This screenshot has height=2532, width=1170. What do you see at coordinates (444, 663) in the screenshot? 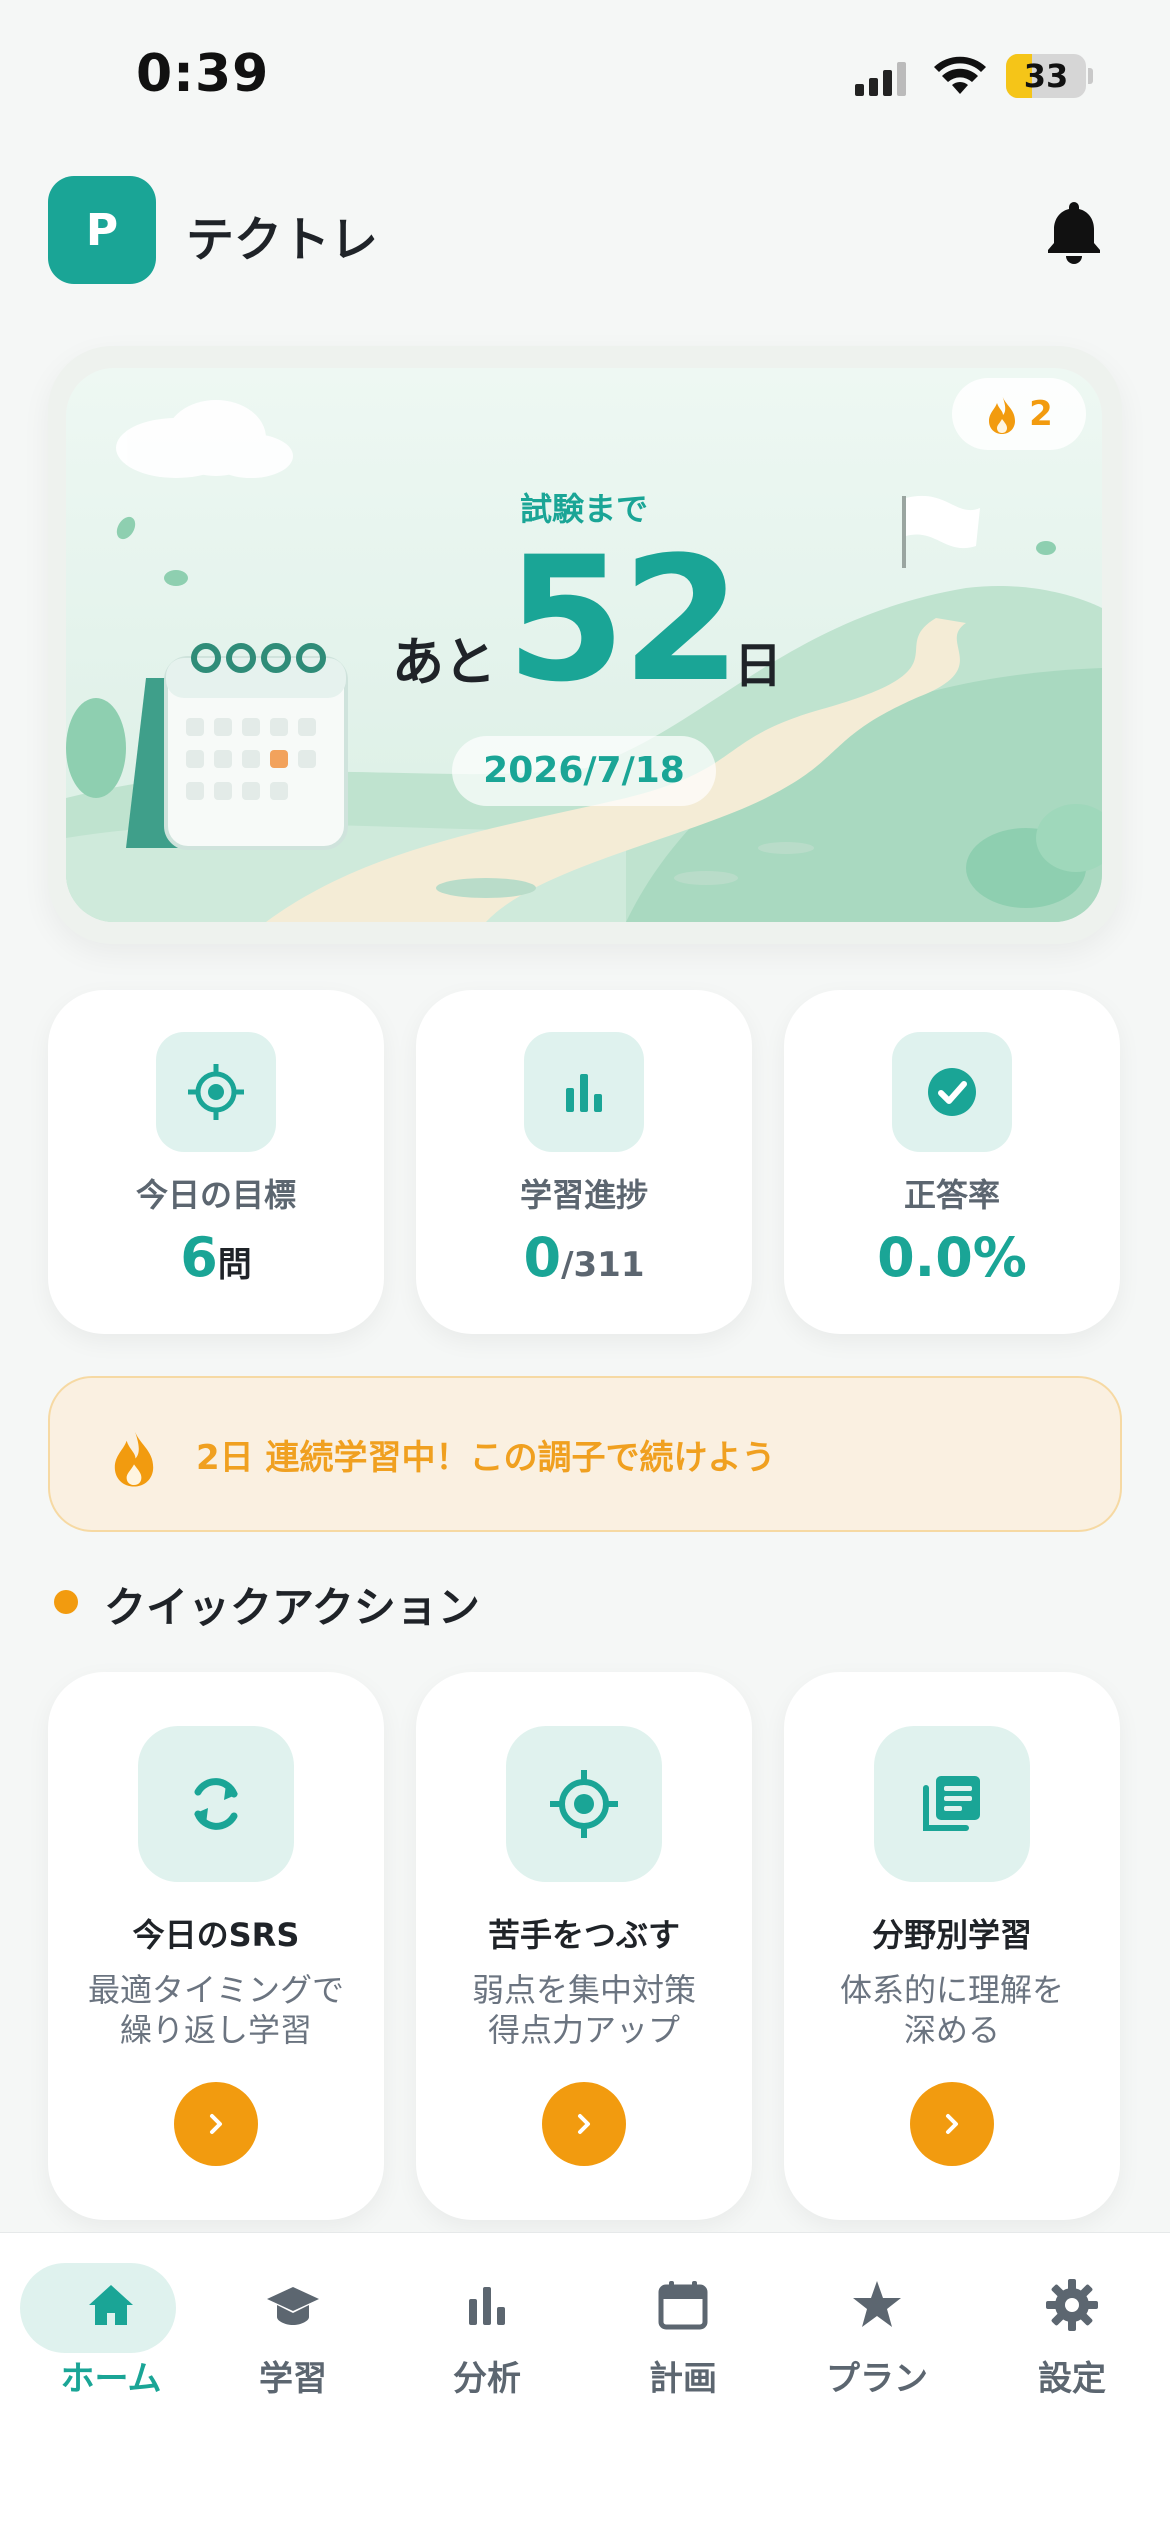
I see `countdown-prefix: あと` at bounding box center [444, 663].